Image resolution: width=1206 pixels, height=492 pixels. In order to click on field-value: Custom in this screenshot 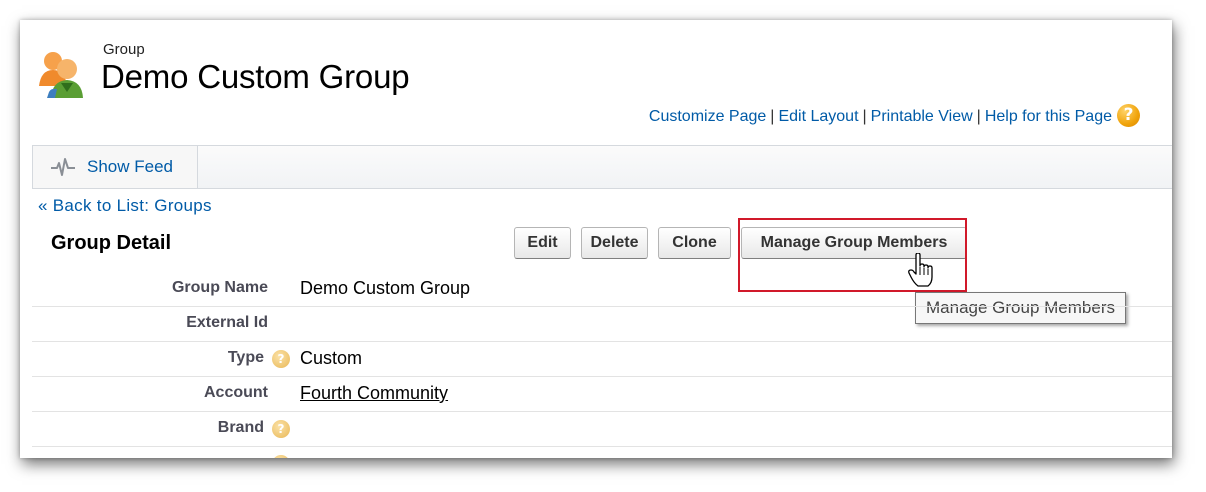, I will do `click(331, 358)`.